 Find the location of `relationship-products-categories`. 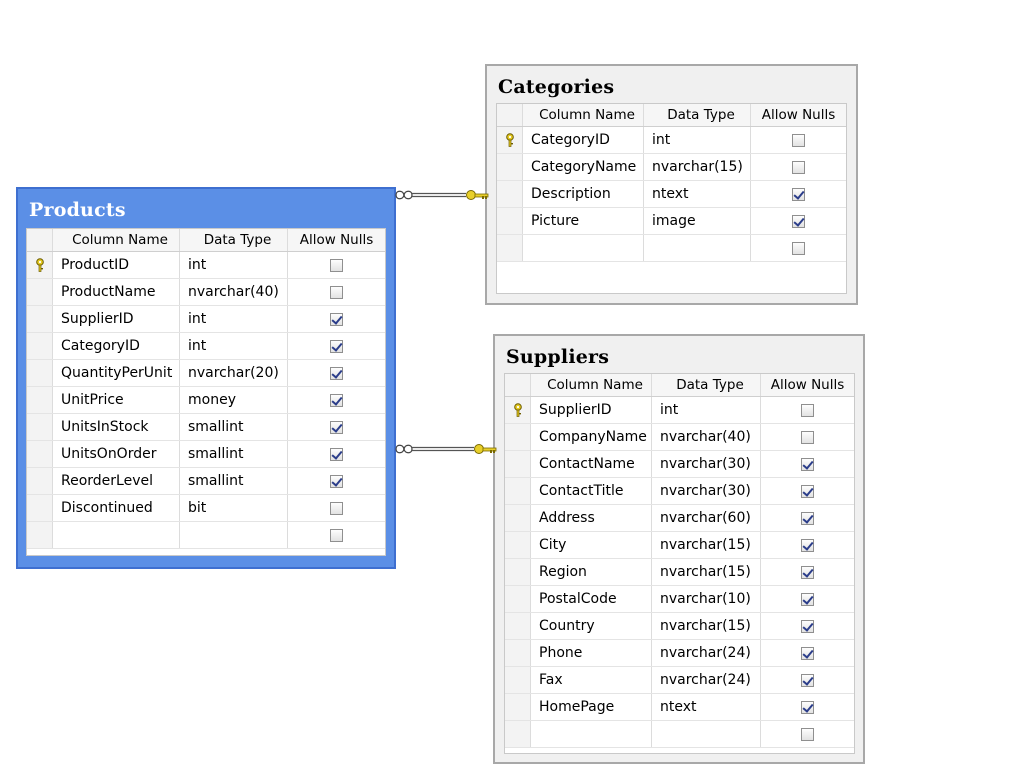

relationship-products-categories is located at coordinates (443, 195).